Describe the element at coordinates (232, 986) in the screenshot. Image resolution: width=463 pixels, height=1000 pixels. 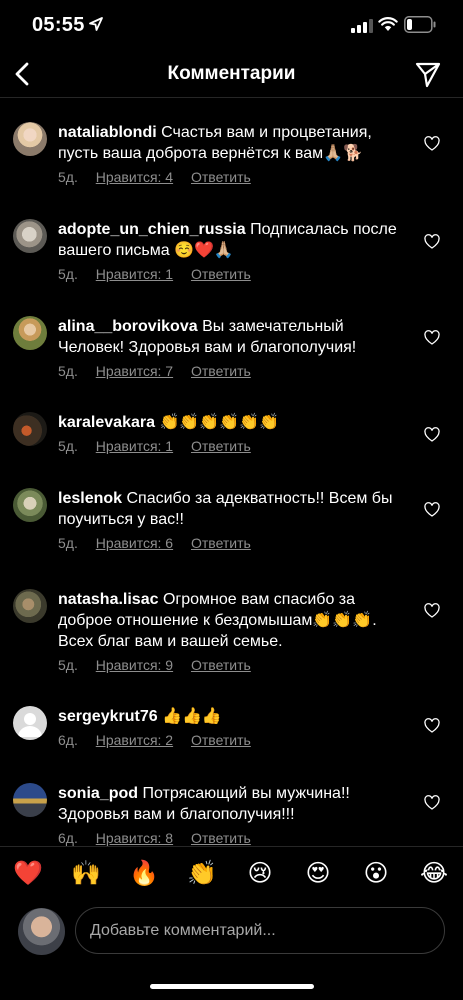
I see `home-indicator` at that location.